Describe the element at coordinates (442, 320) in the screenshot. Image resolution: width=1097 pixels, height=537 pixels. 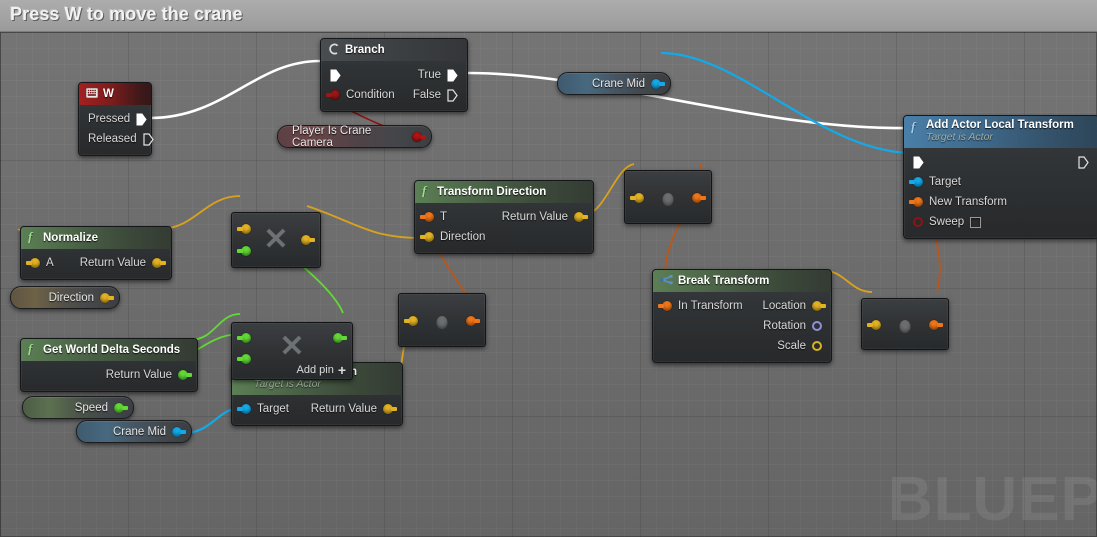
I see `node-collapsed-make-transform-c` at that location.